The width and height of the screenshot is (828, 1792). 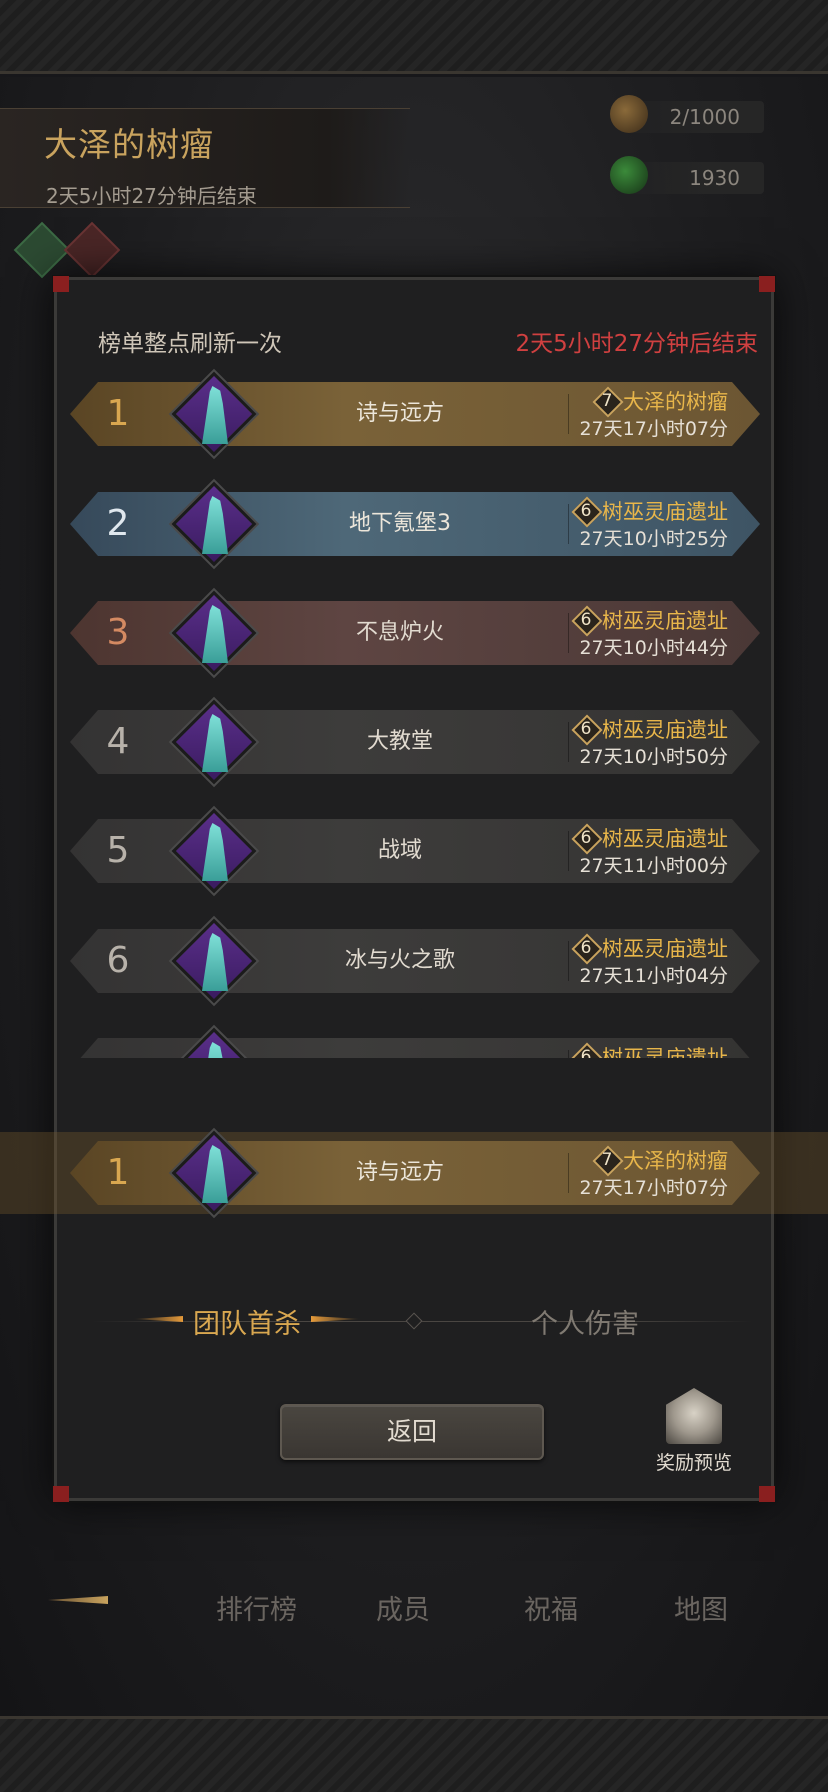 I want to click on rank-row: 6 冰与火之歌 6 树巫灵庙遗址 27天11小时04分, so click(x=415, y=961).